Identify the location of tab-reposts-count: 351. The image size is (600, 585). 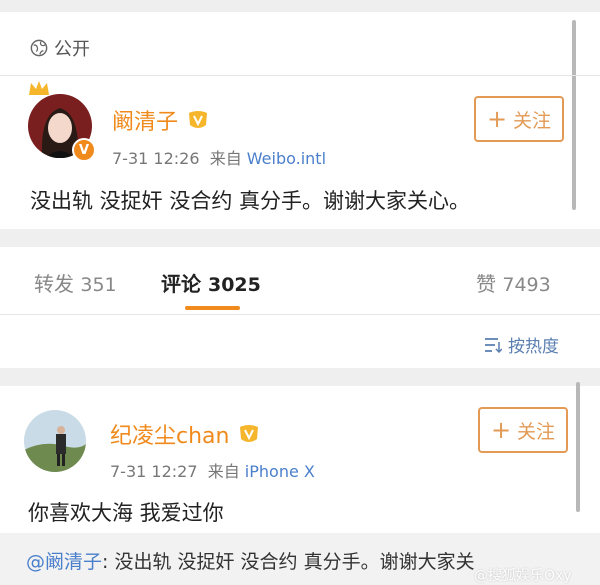
(98, 285).